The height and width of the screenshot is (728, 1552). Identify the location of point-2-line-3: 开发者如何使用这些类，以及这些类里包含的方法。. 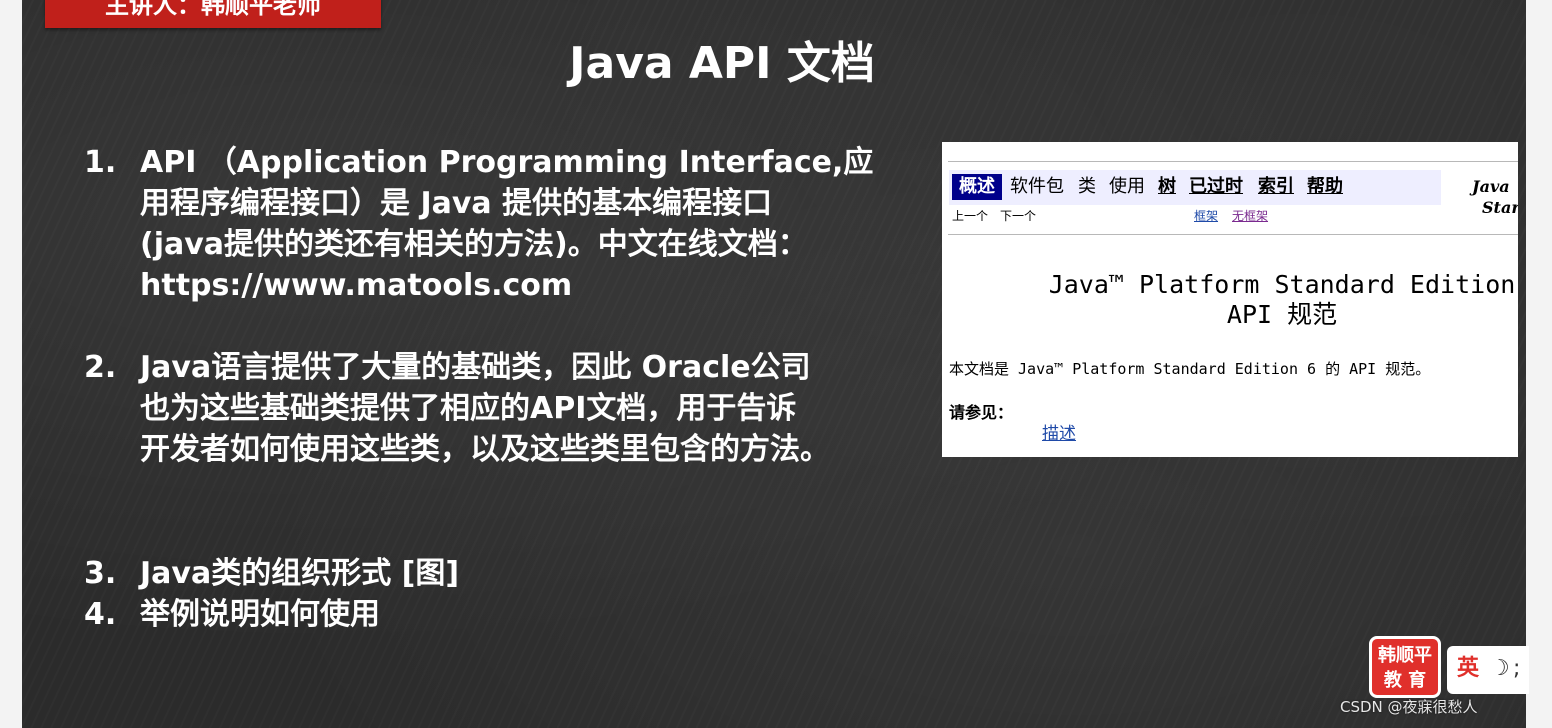
(485, 449).